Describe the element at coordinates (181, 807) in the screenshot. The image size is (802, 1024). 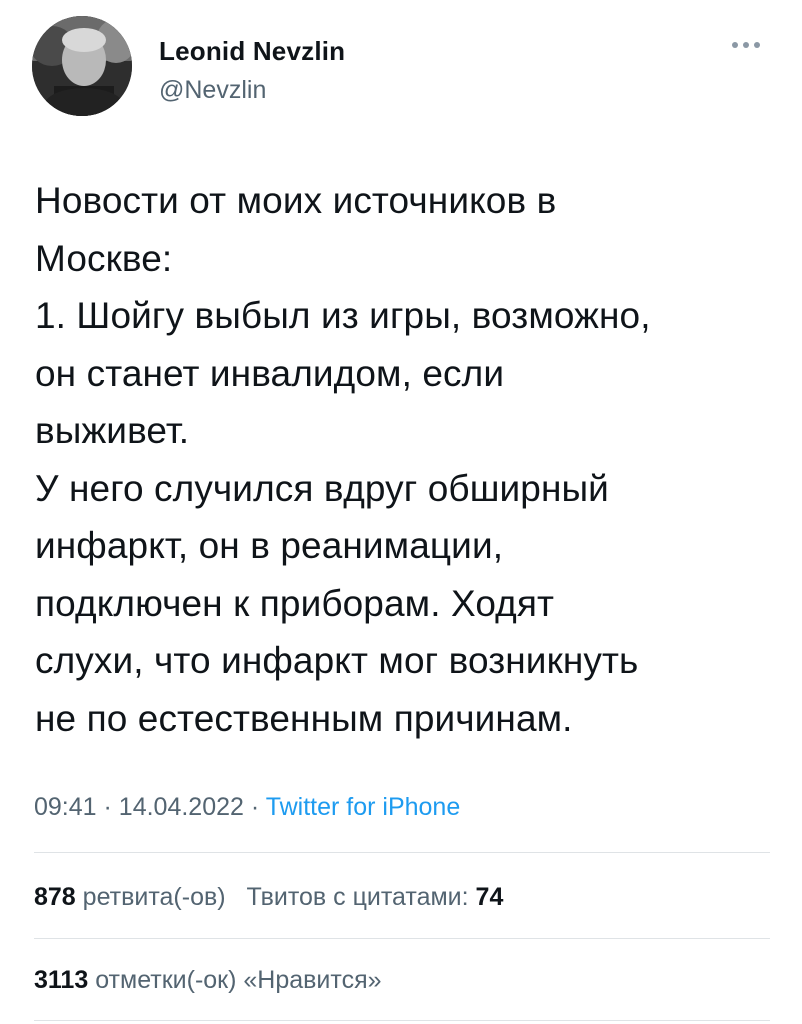
I see `tweet-date: 14.04.2022` at that location.